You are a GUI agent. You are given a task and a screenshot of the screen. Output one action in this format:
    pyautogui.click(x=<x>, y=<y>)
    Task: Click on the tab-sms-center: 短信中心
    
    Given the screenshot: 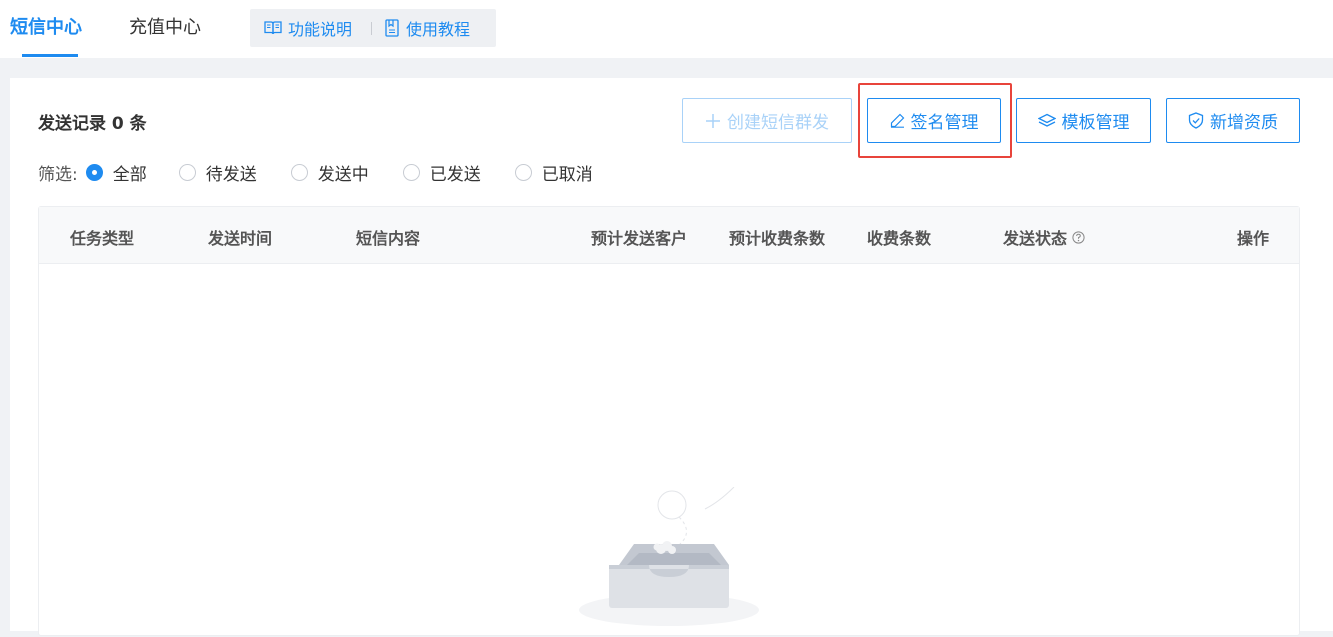 What is the action you would take?
    pyautogui.click(x=46, y=28)
    